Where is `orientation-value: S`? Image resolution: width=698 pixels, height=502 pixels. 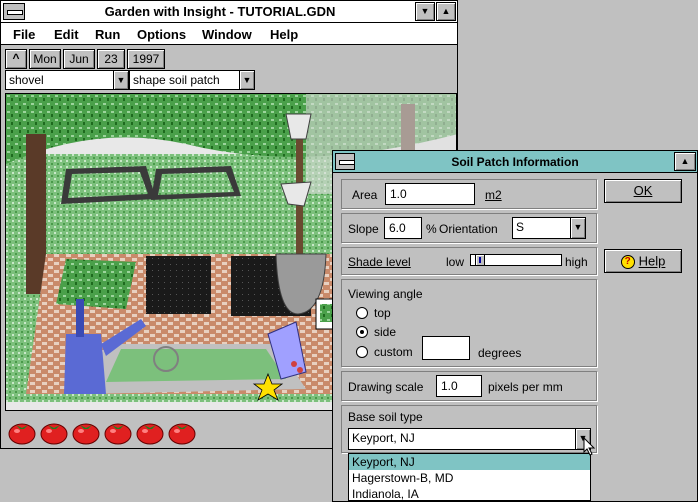
orientation-value: S is located at coordinates (520, 227).